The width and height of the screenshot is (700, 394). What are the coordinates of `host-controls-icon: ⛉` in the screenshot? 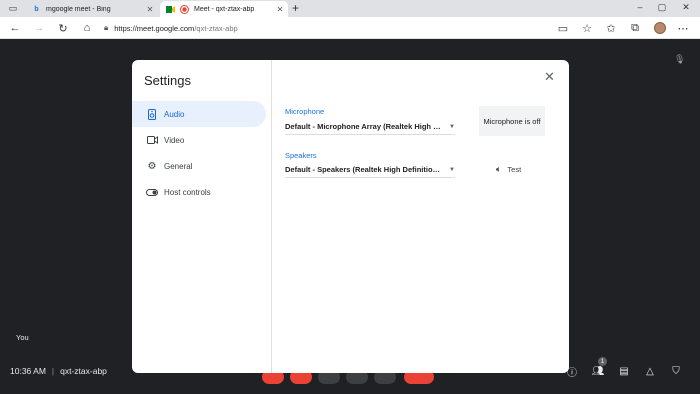 It's located at (676, 371).